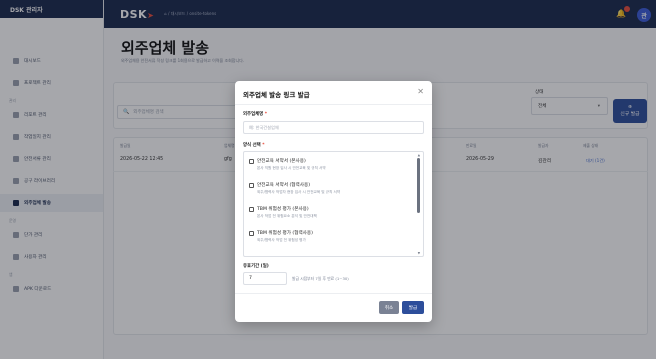  What do you see at coordinates (264, 127) in the screenshot?
I see `company-placeholder: 예: 한국건설업체` at bounding box center [264, 127].